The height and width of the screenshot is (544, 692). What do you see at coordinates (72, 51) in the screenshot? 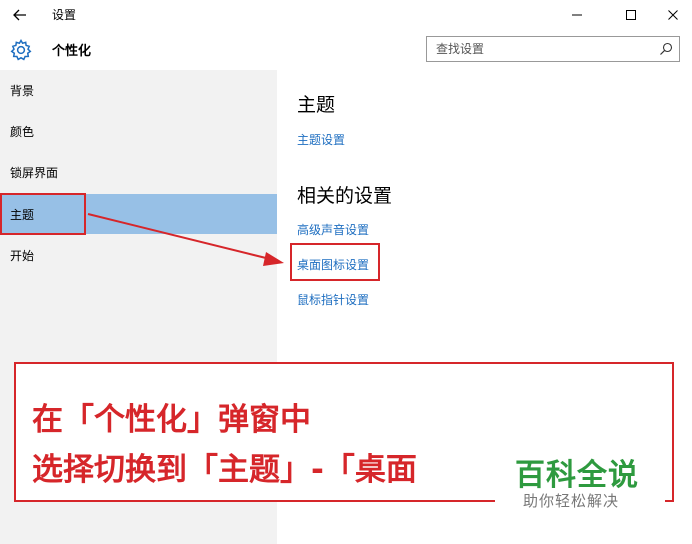
I see `page-title: 个性化` at bounding box center [72, 51].